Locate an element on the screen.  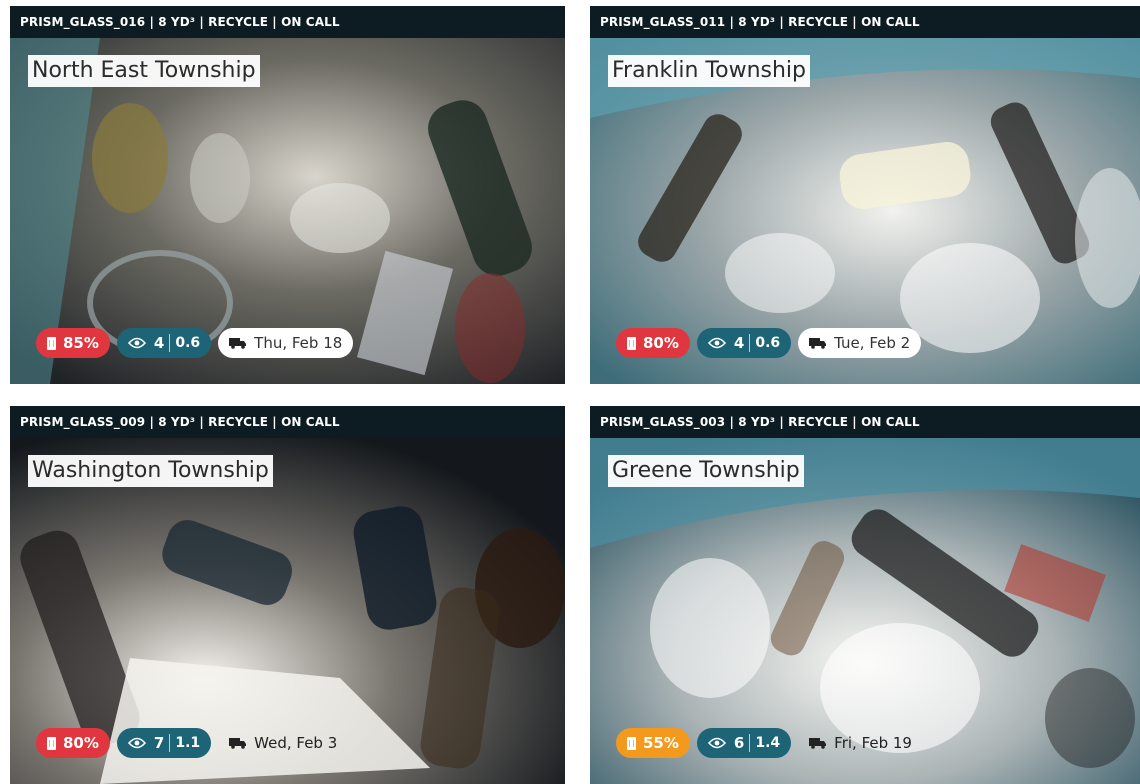
views-rate: 1.1 is located at coordinates (188, 743).